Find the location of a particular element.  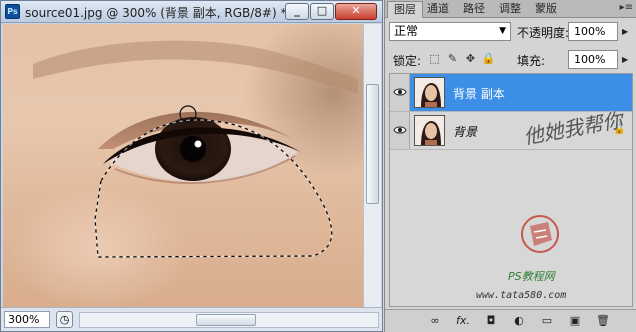

fx-icon: fx. is located at coordinates (463, 321).